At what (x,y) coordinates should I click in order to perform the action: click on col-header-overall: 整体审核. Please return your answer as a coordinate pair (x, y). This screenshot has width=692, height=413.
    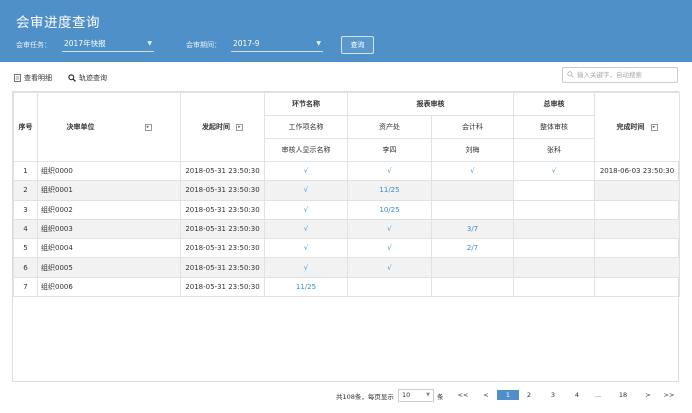
    Looking at the image, I should click on (554, 127).